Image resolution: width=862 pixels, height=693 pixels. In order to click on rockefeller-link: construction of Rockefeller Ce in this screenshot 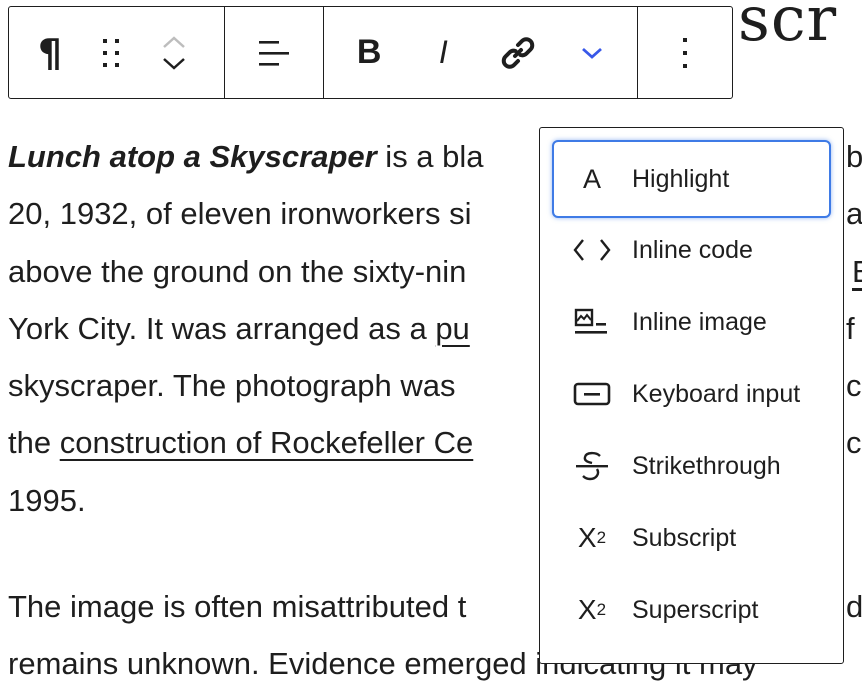, I will do `click(267, 442)`.